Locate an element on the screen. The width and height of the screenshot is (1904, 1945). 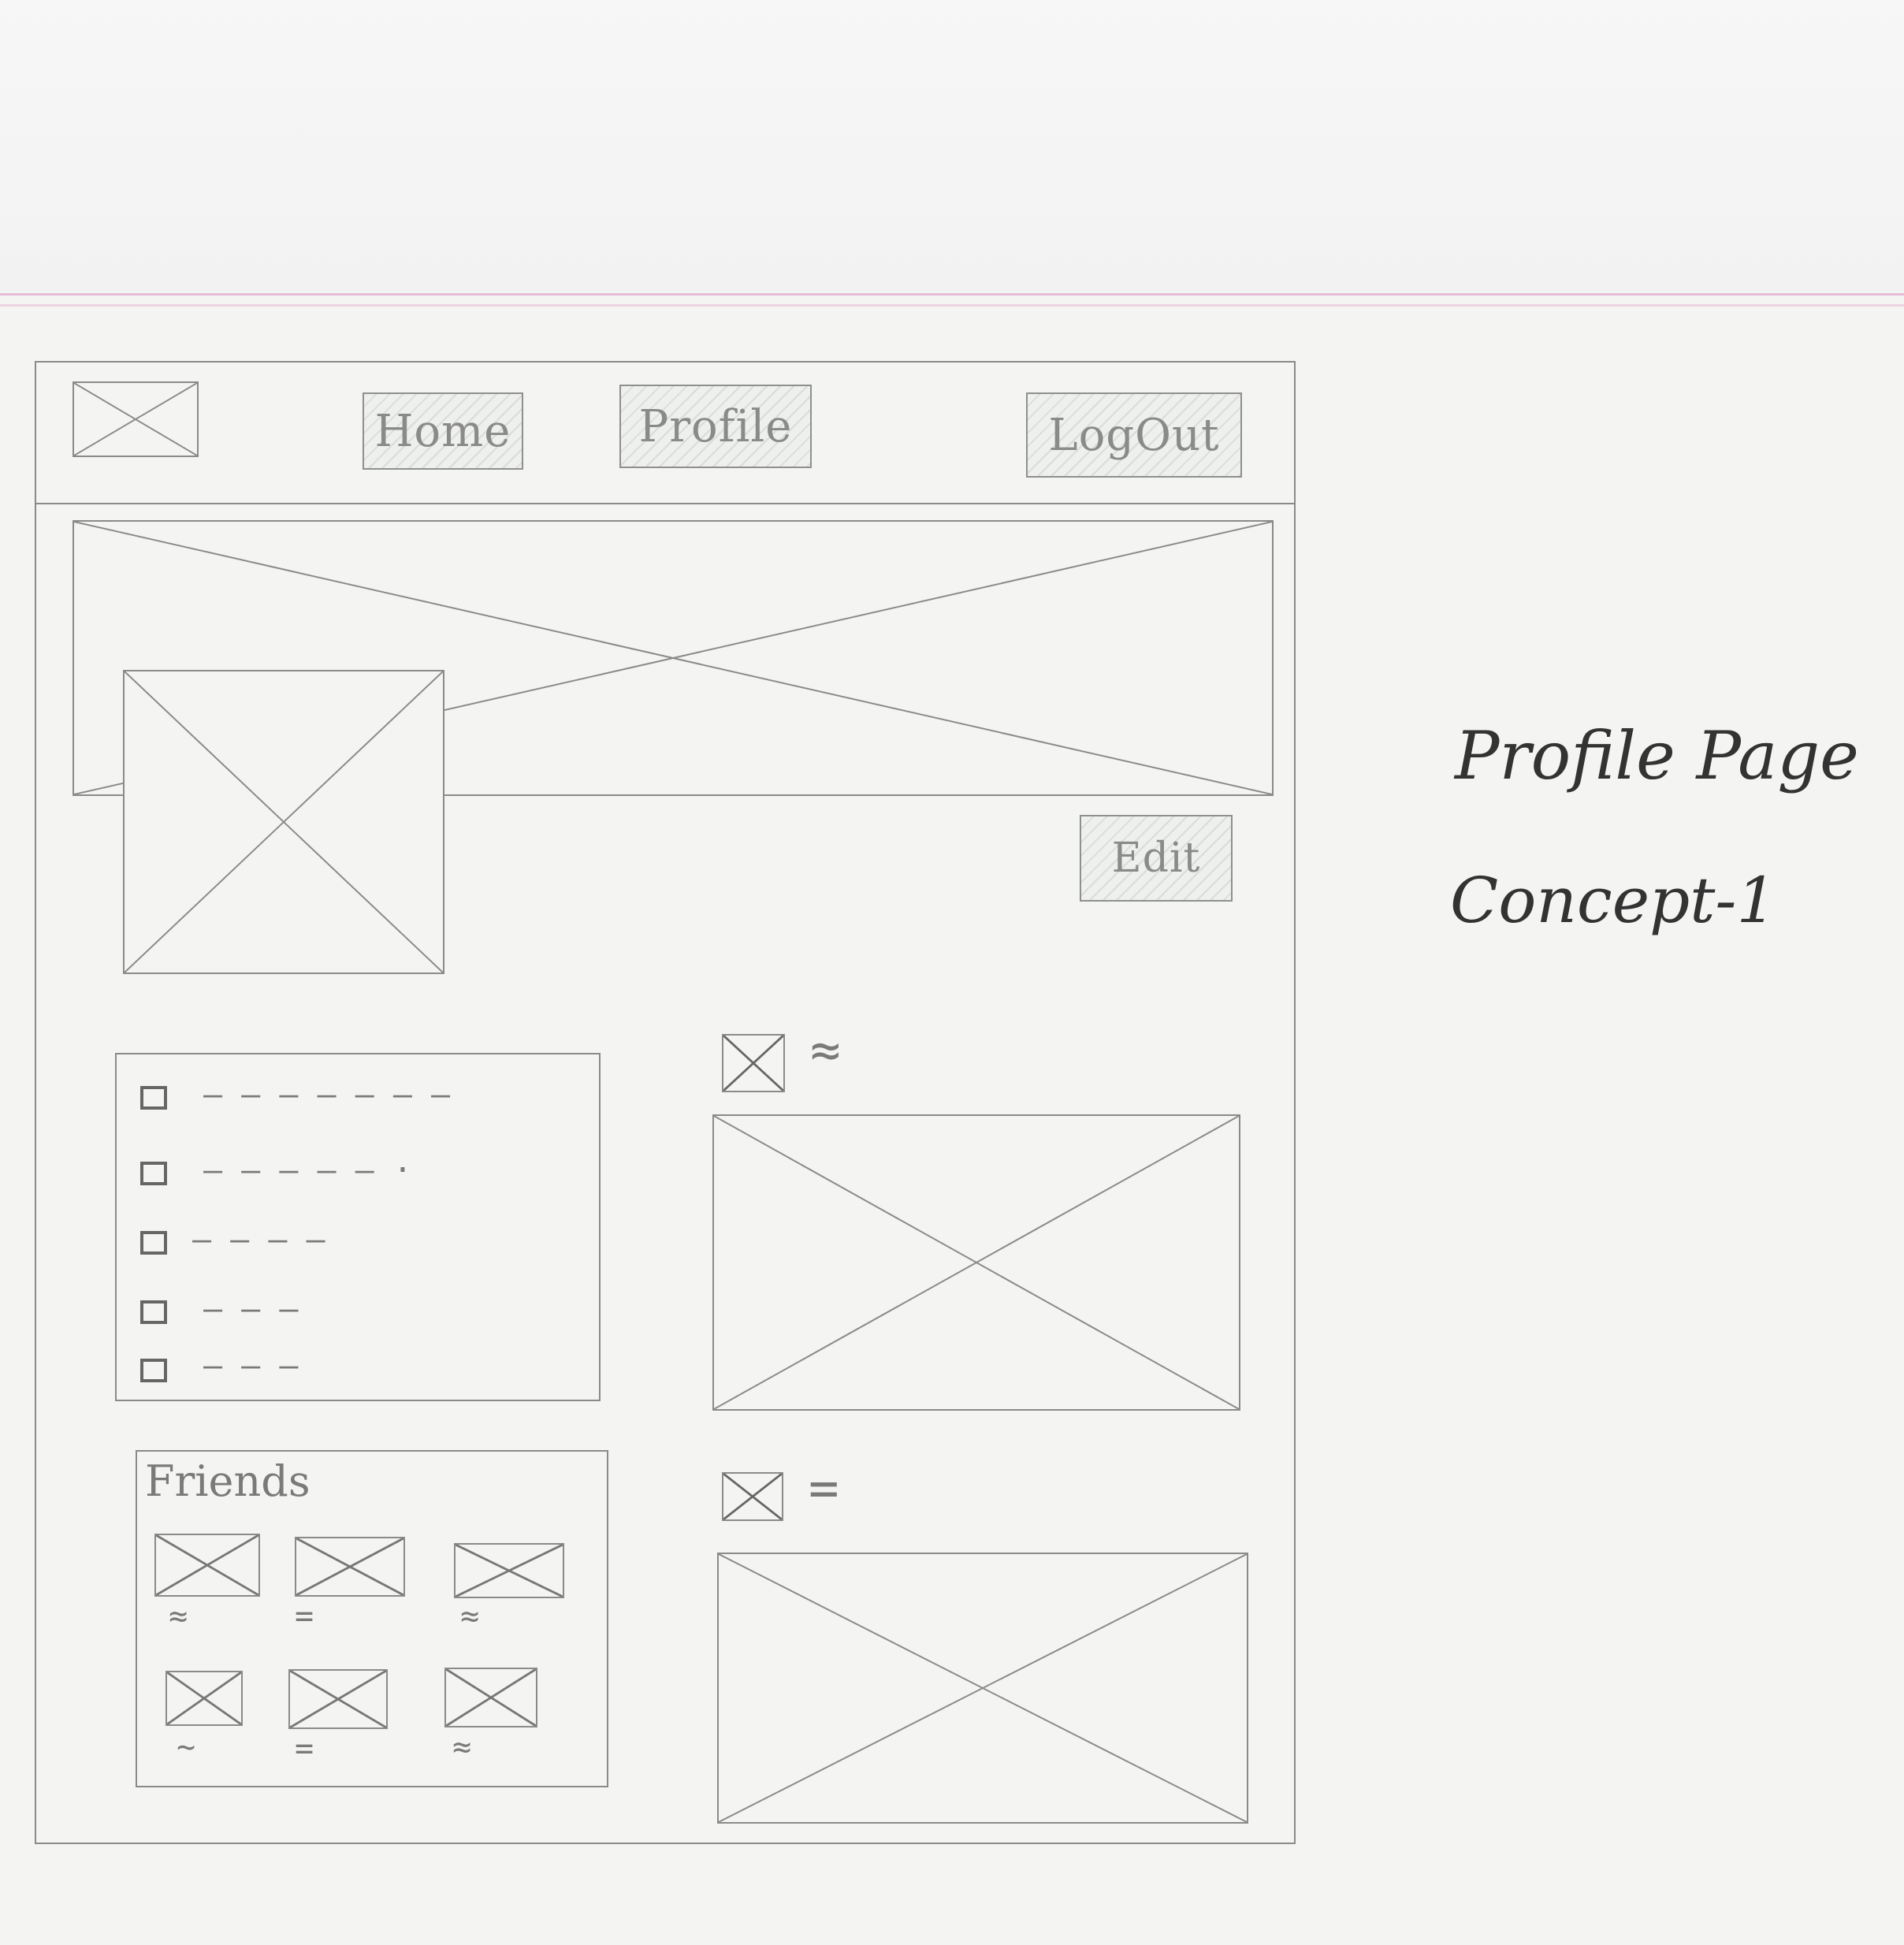
post-author-name: = is located at coordinates (824, 1489).